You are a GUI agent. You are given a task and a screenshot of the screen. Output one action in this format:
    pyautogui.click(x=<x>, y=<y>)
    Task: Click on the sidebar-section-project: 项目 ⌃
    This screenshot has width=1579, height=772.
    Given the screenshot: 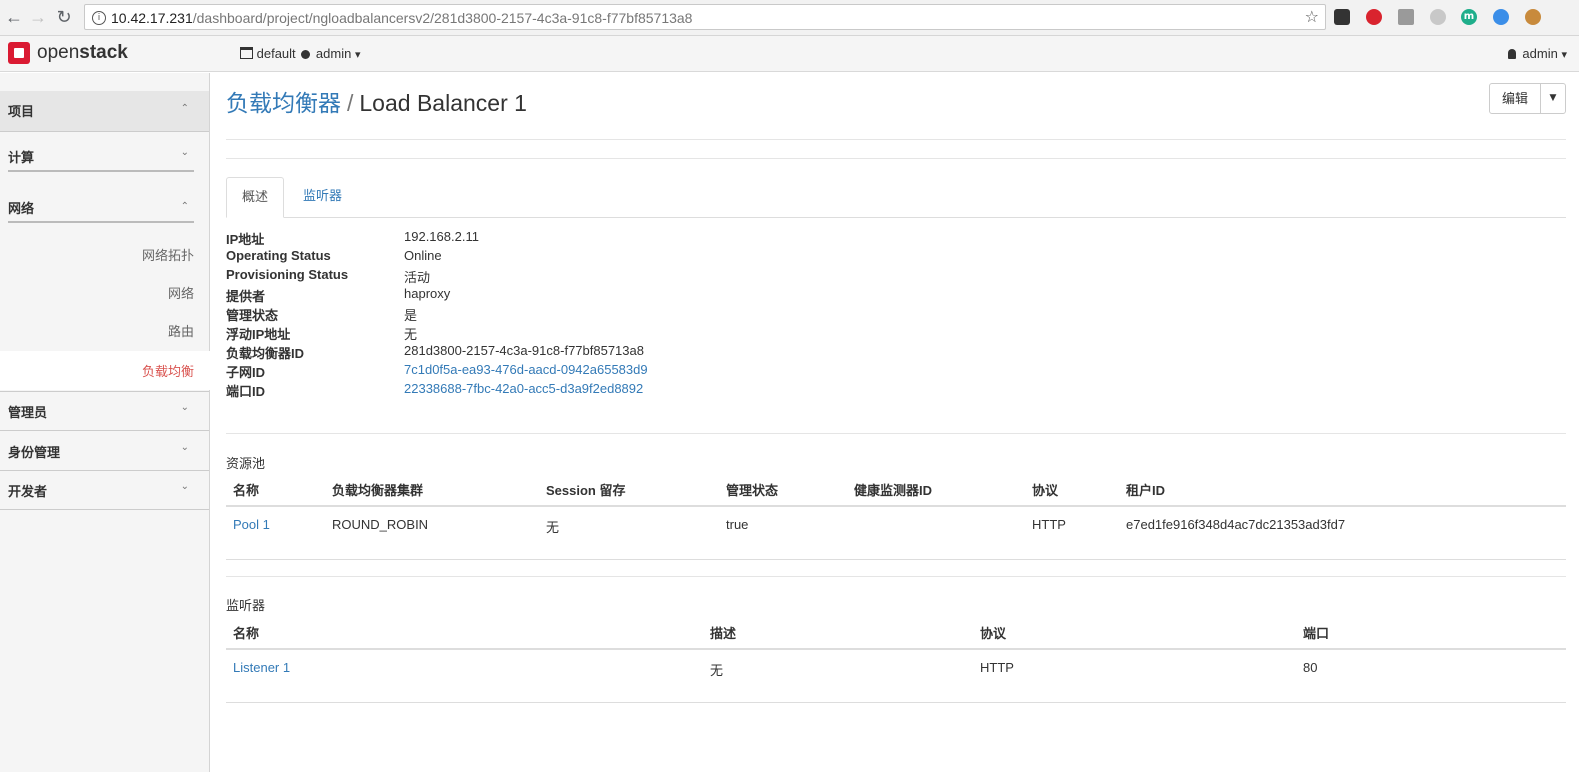 What is the action you would take?
    pyautogui.click(x=104, y=111)
    